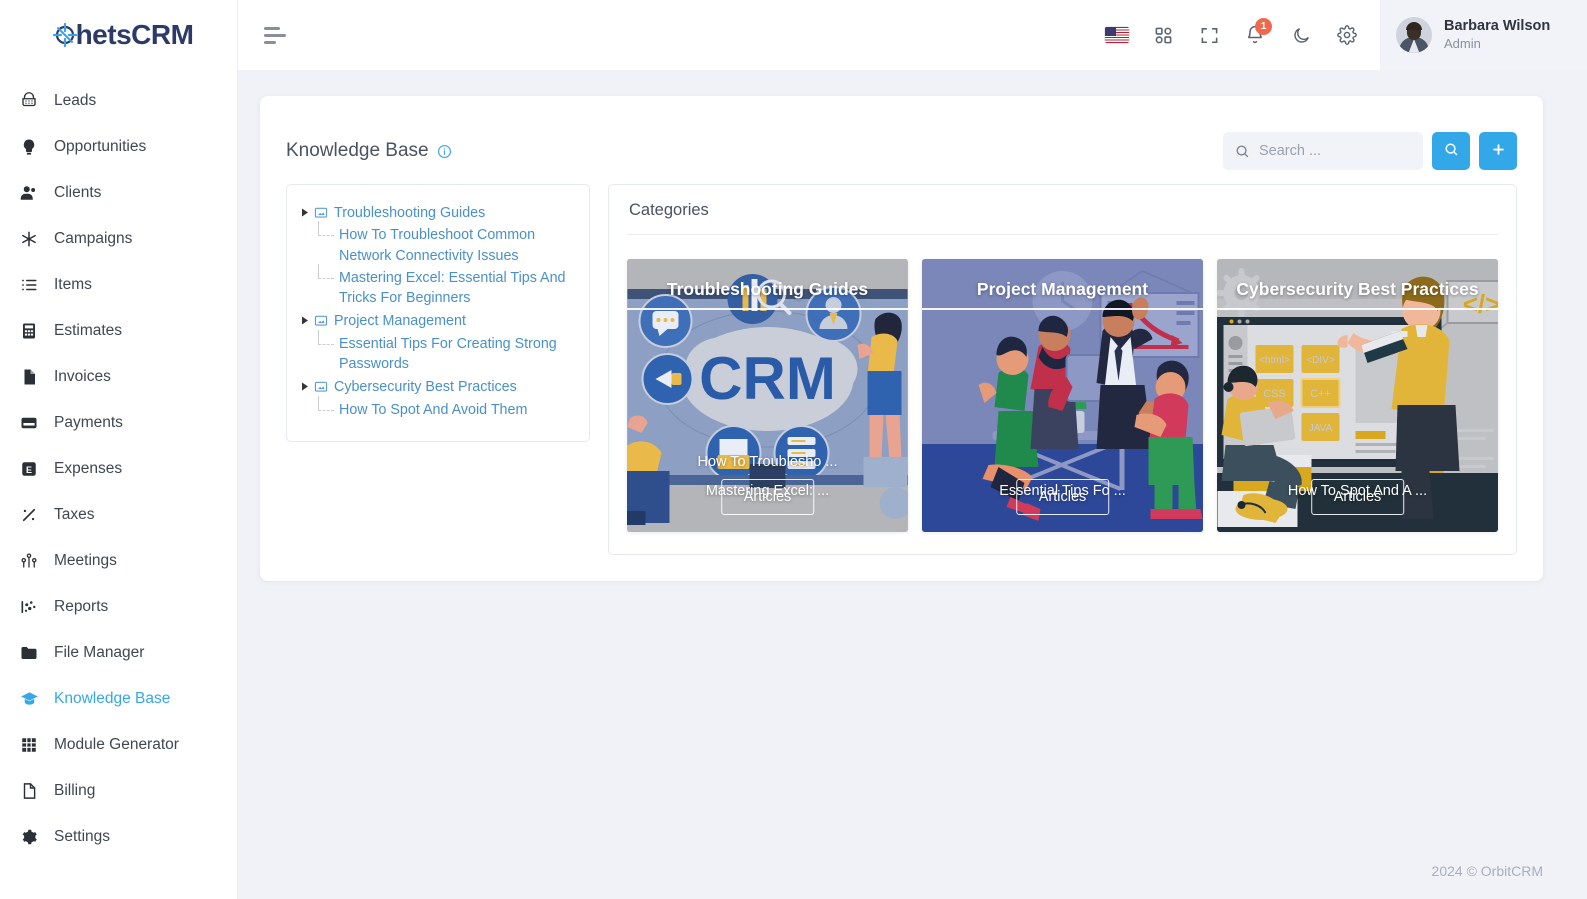  Describe the element at coordinates (81, 606) in the screenshot. I see `sidebar-item-label: Reports` at that location.